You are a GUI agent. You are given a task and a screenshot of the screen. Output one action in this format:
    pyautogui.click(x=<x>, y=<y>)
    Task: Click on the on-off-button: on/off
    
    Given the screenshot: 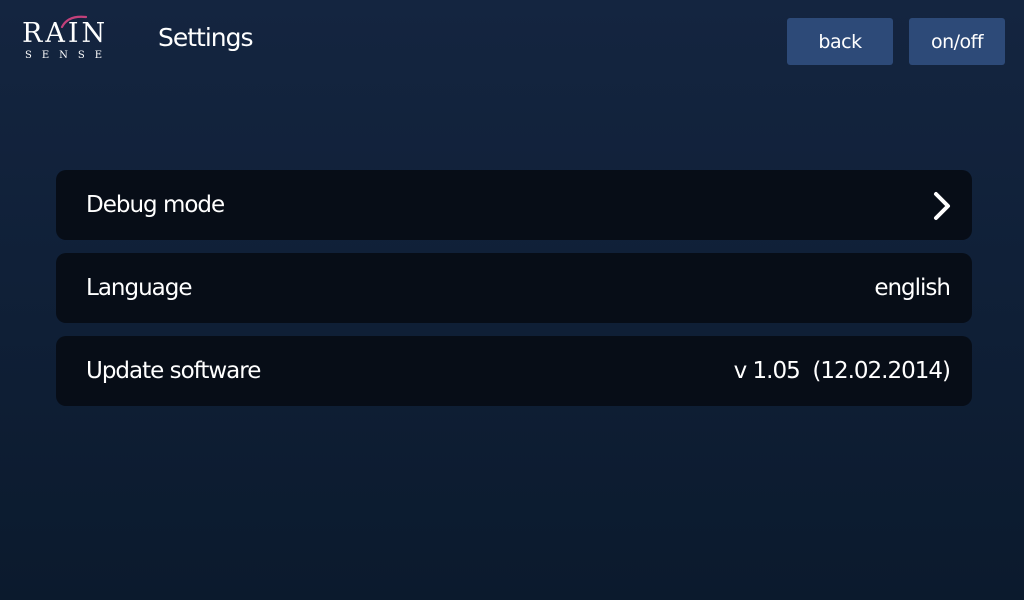 What is the action you would take?
    pyautogui.click(x=957, y=41)
    